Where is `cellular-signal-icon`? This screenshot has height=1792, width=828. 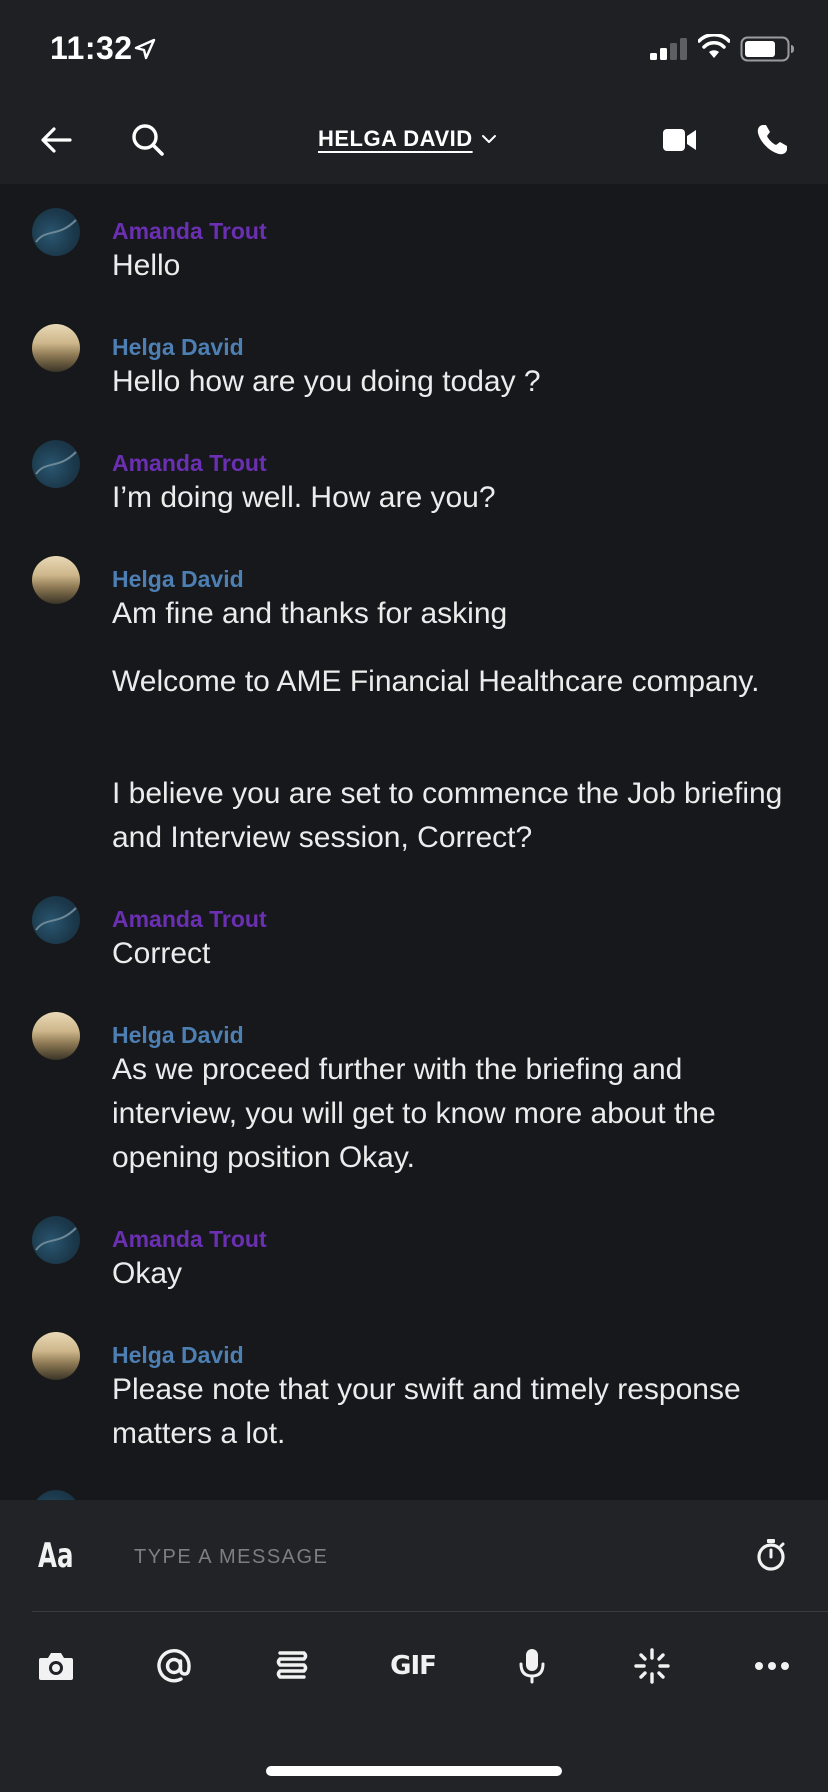 cellular-signal-icon is located at coordinates (668, 49).